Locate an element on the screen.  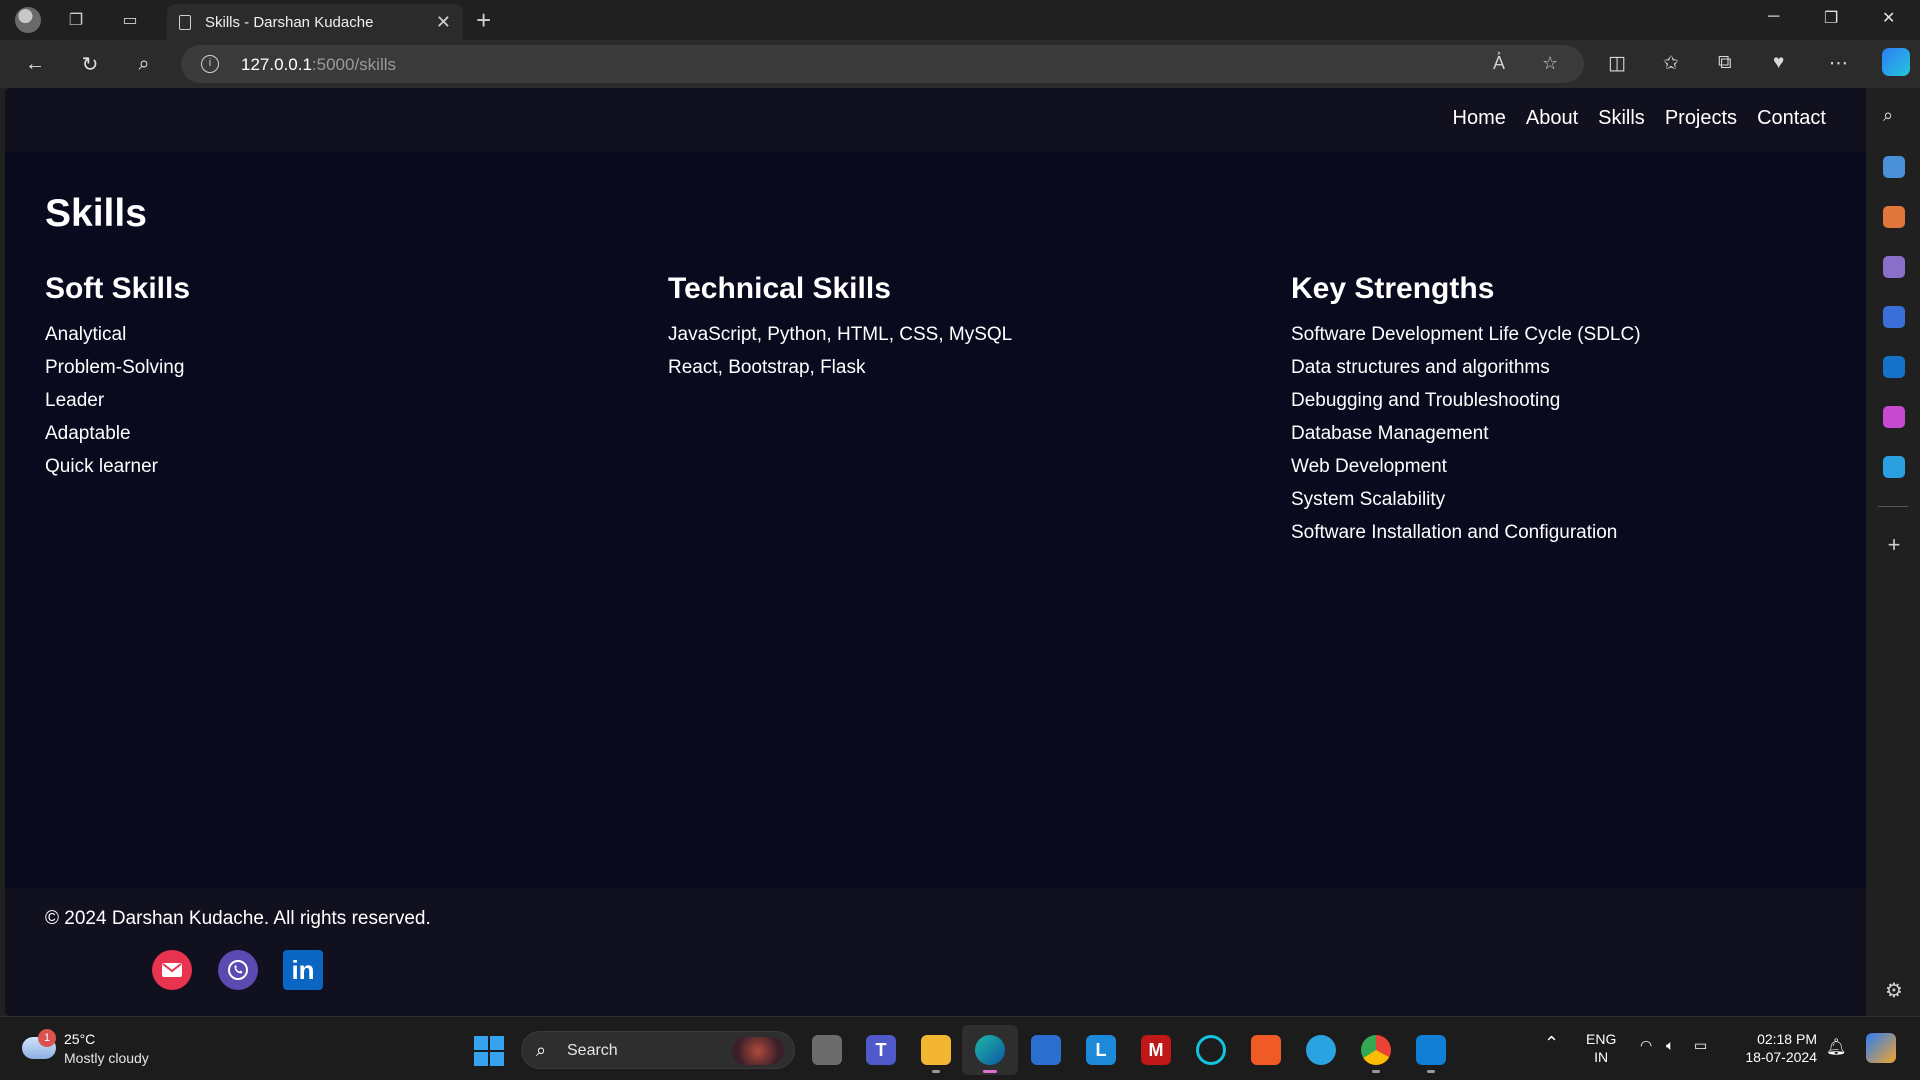
brave-icon is located at coordinates (1266, 1050).